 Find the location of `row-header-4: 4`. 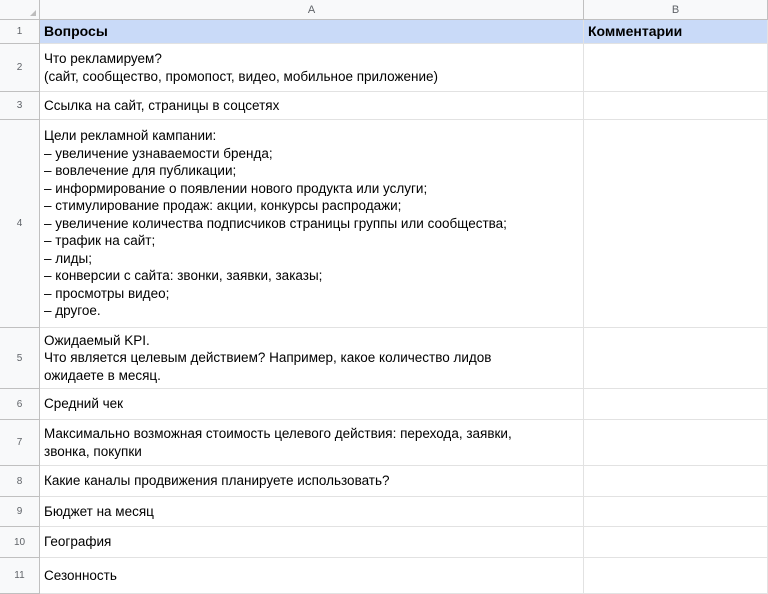

row-header-4: 4 is located at coordinates (20, 224).